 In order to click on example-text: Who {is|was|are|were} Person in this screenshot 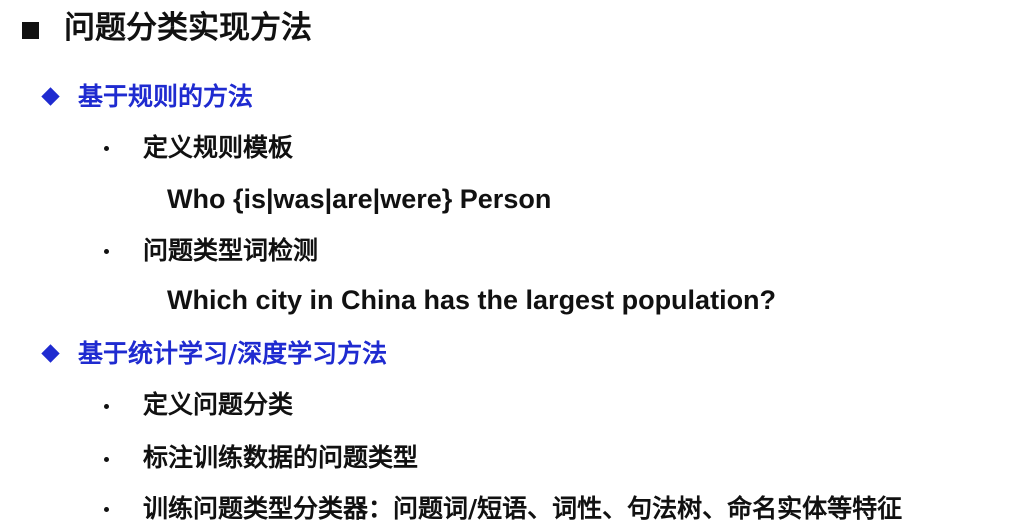, I will do `click(359, 199)`.